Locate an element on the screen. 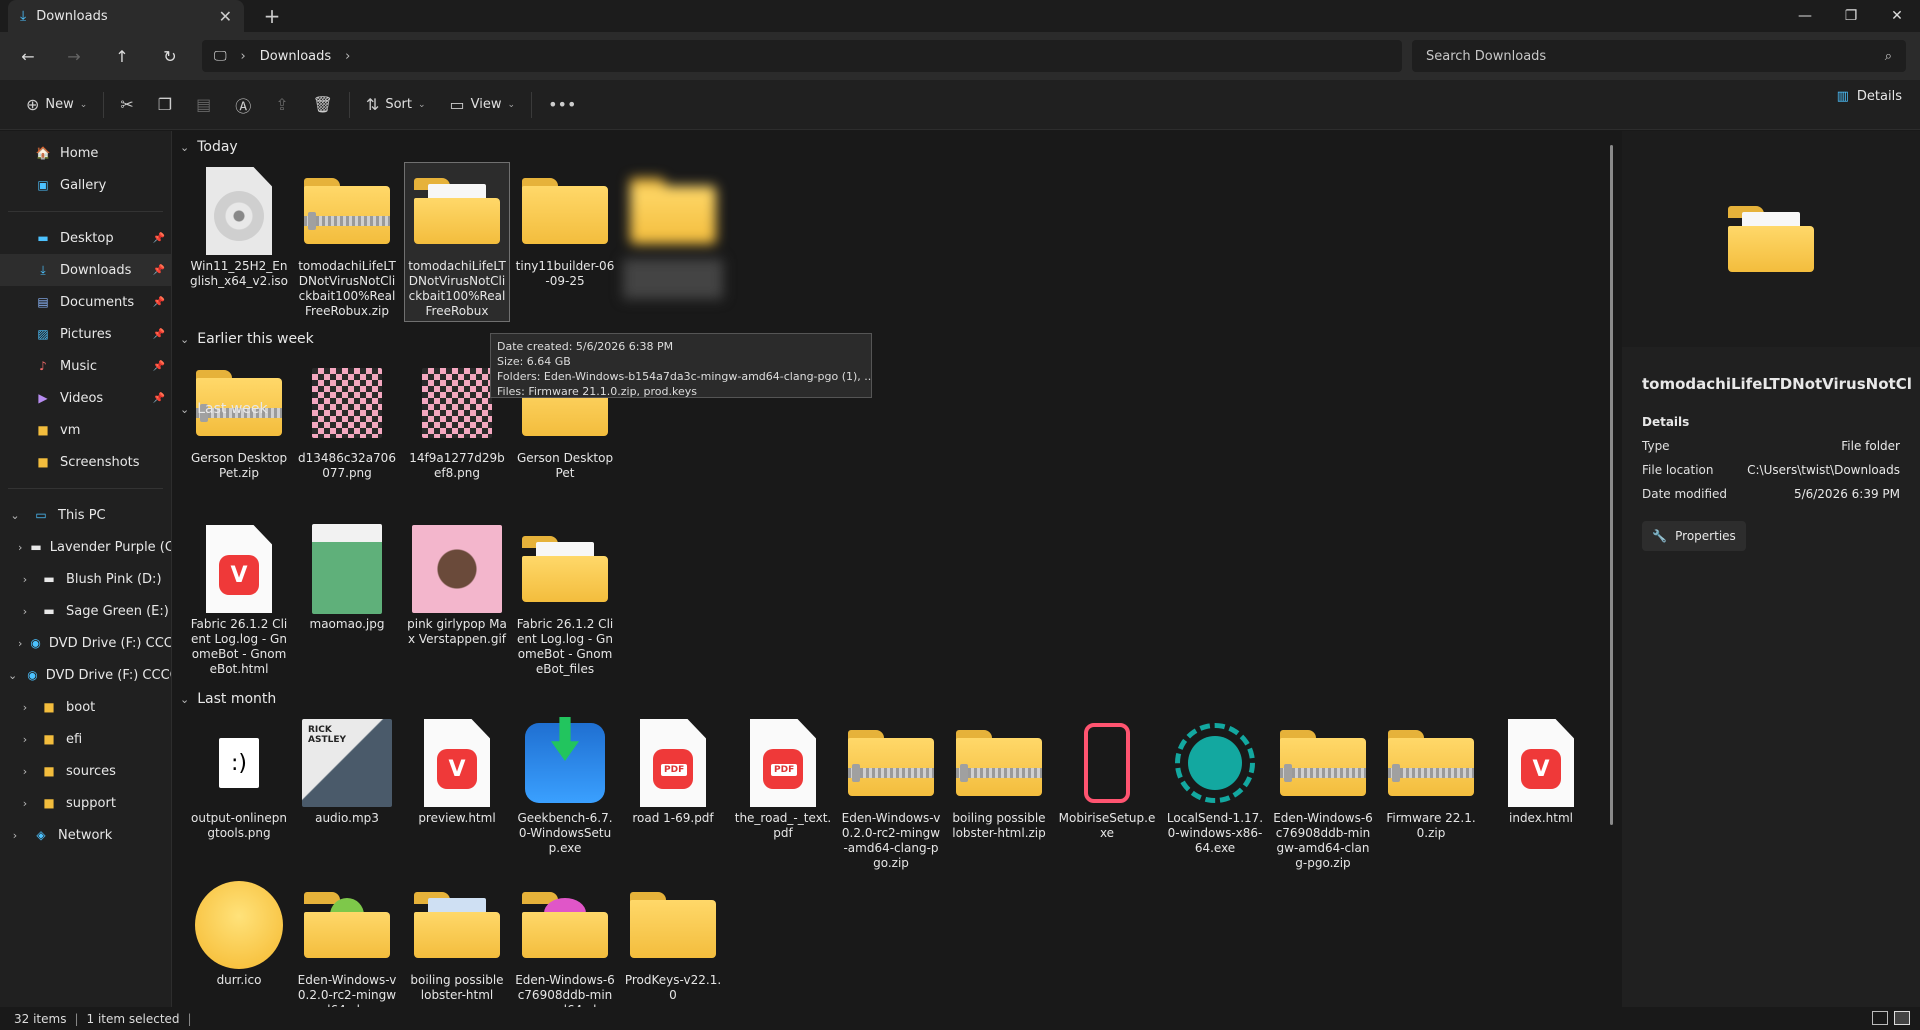  restore-button: ❐ is located at coordinates (1851, 16).